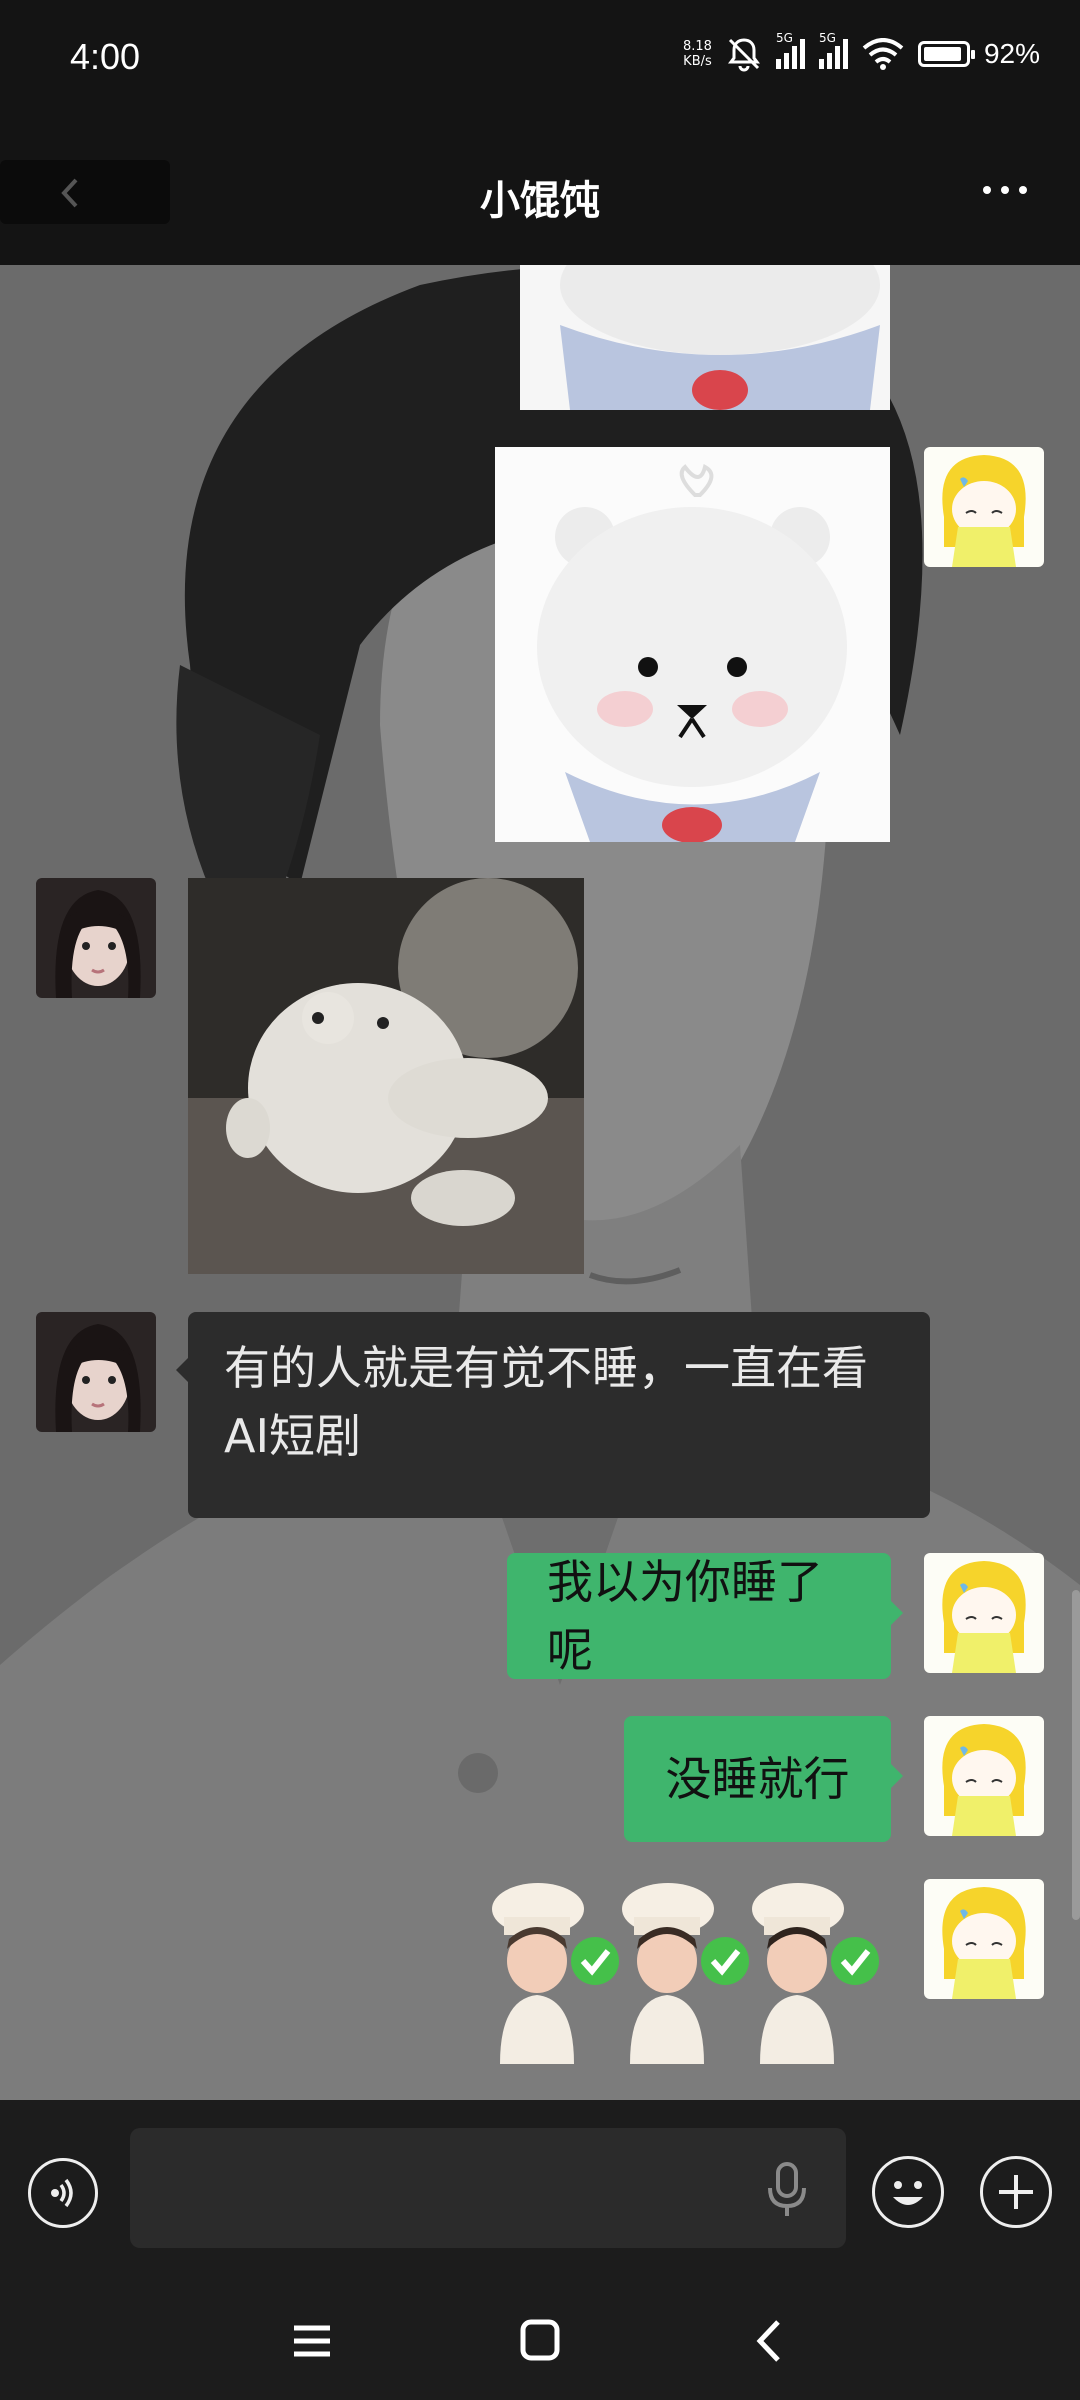 This screenshot has height=2400, width=1080. What do you see at coordinates (883, 54) in the screenshot?
I see `wifi-icon` at bounding box center [883, 54].